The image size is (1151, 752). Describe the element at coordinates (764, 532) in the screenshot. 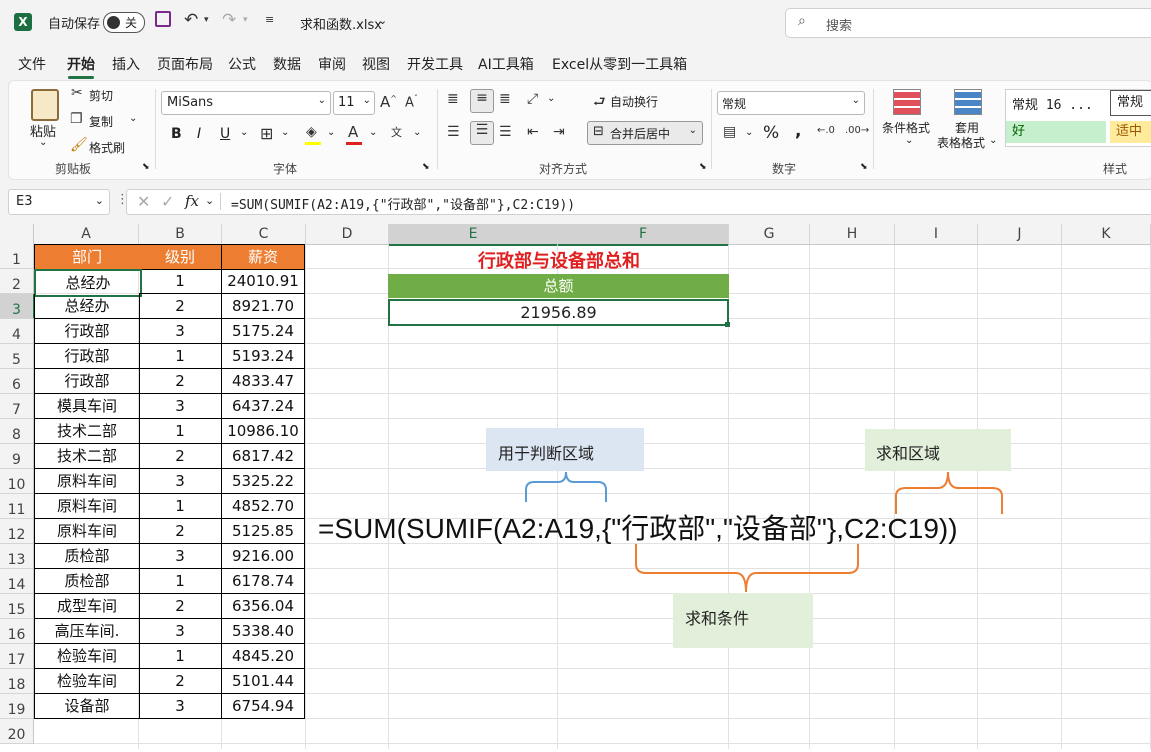

I see `annotation-braces` at that location.